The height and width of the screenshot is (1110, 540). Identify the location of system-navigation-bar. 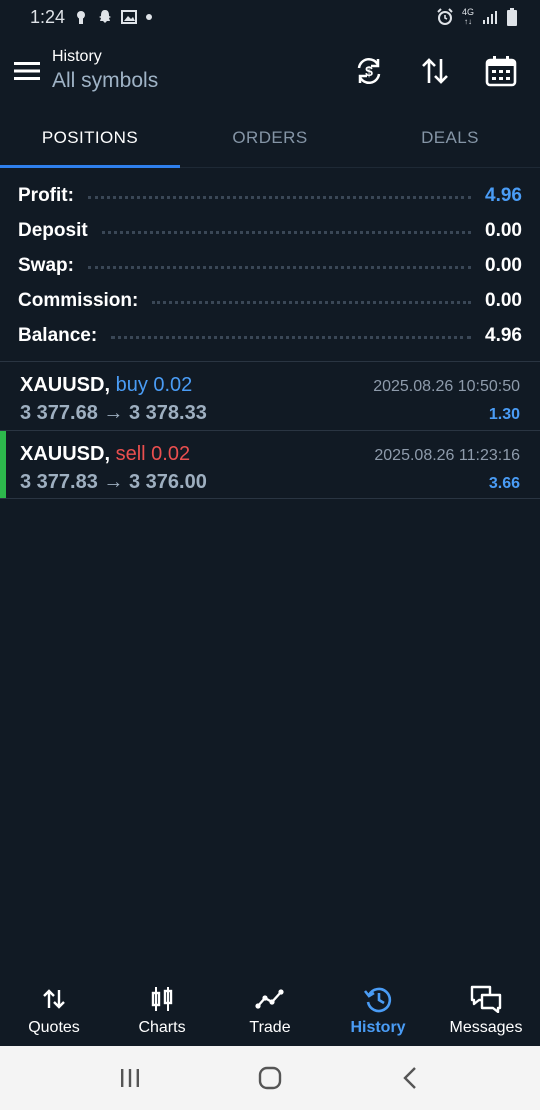
(270, 1078).